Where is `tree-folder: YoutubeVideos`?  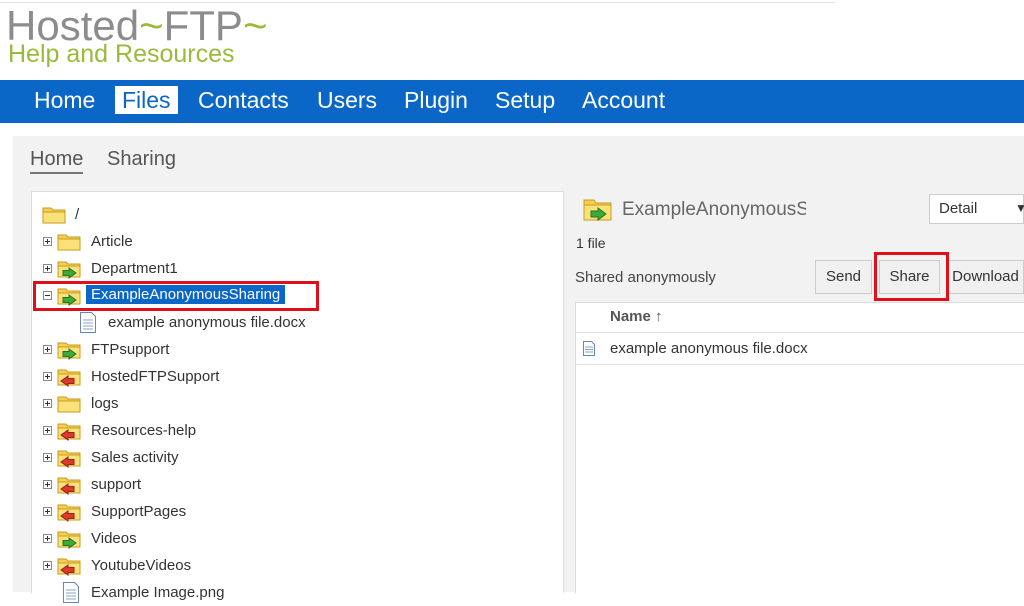 tree-folder: YoutubeVideos is located at coordinates (297, 566).